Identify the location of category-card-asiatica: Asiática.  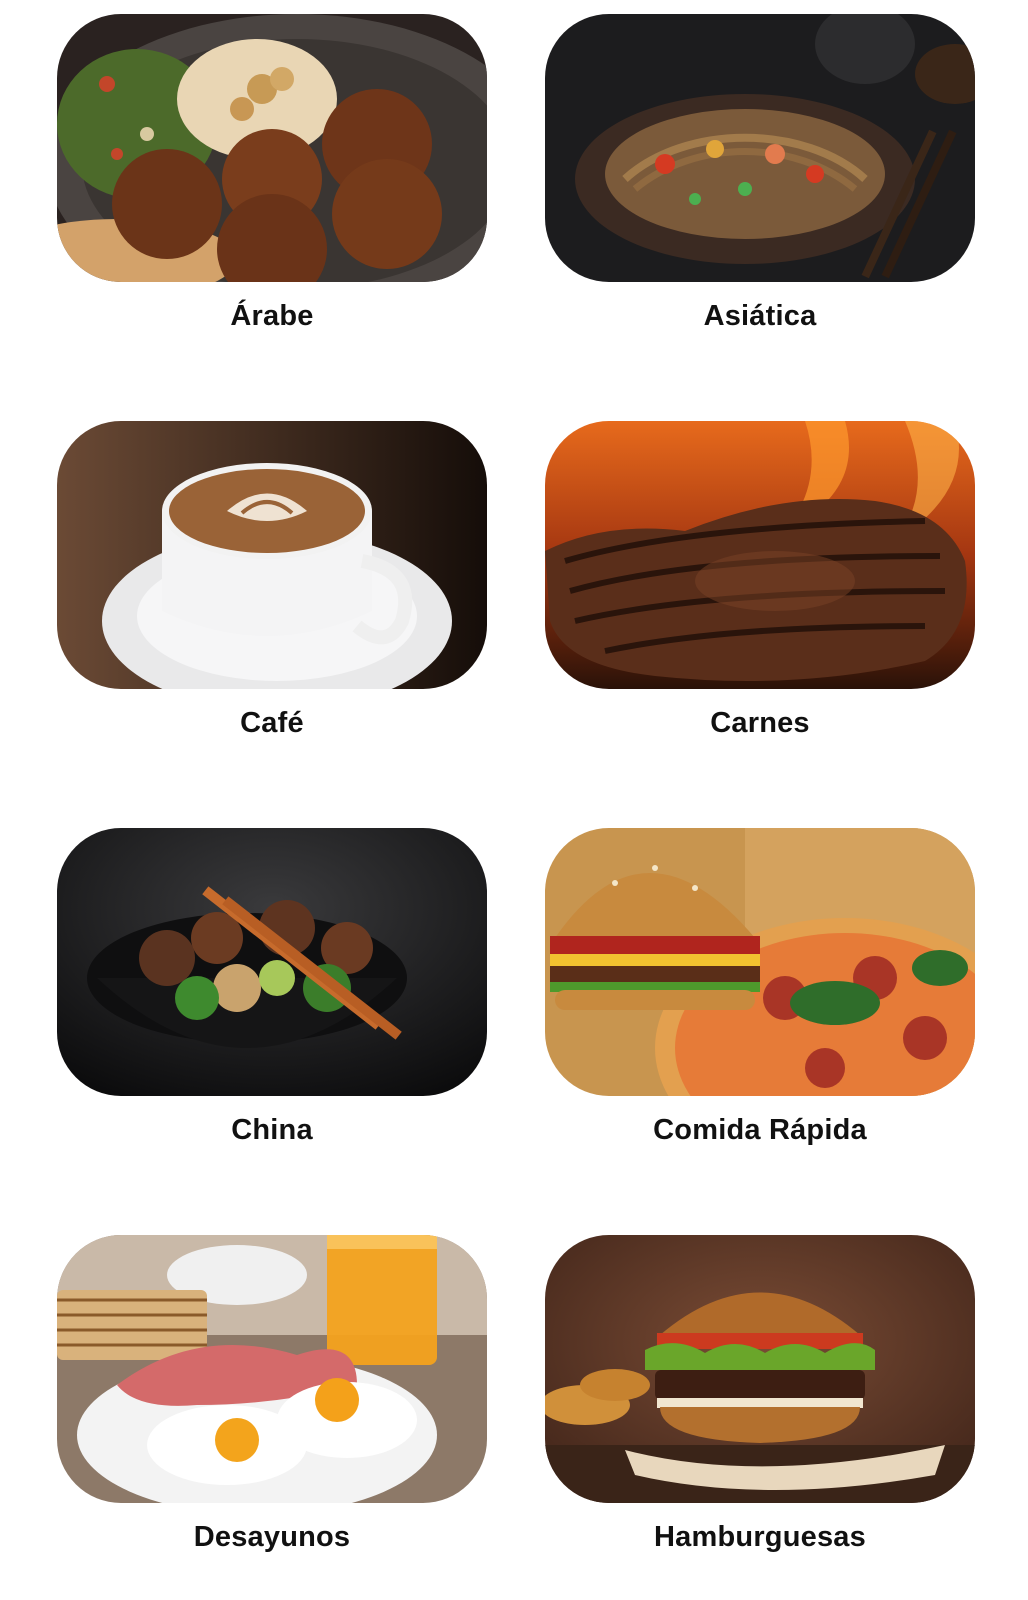
(760, 184).